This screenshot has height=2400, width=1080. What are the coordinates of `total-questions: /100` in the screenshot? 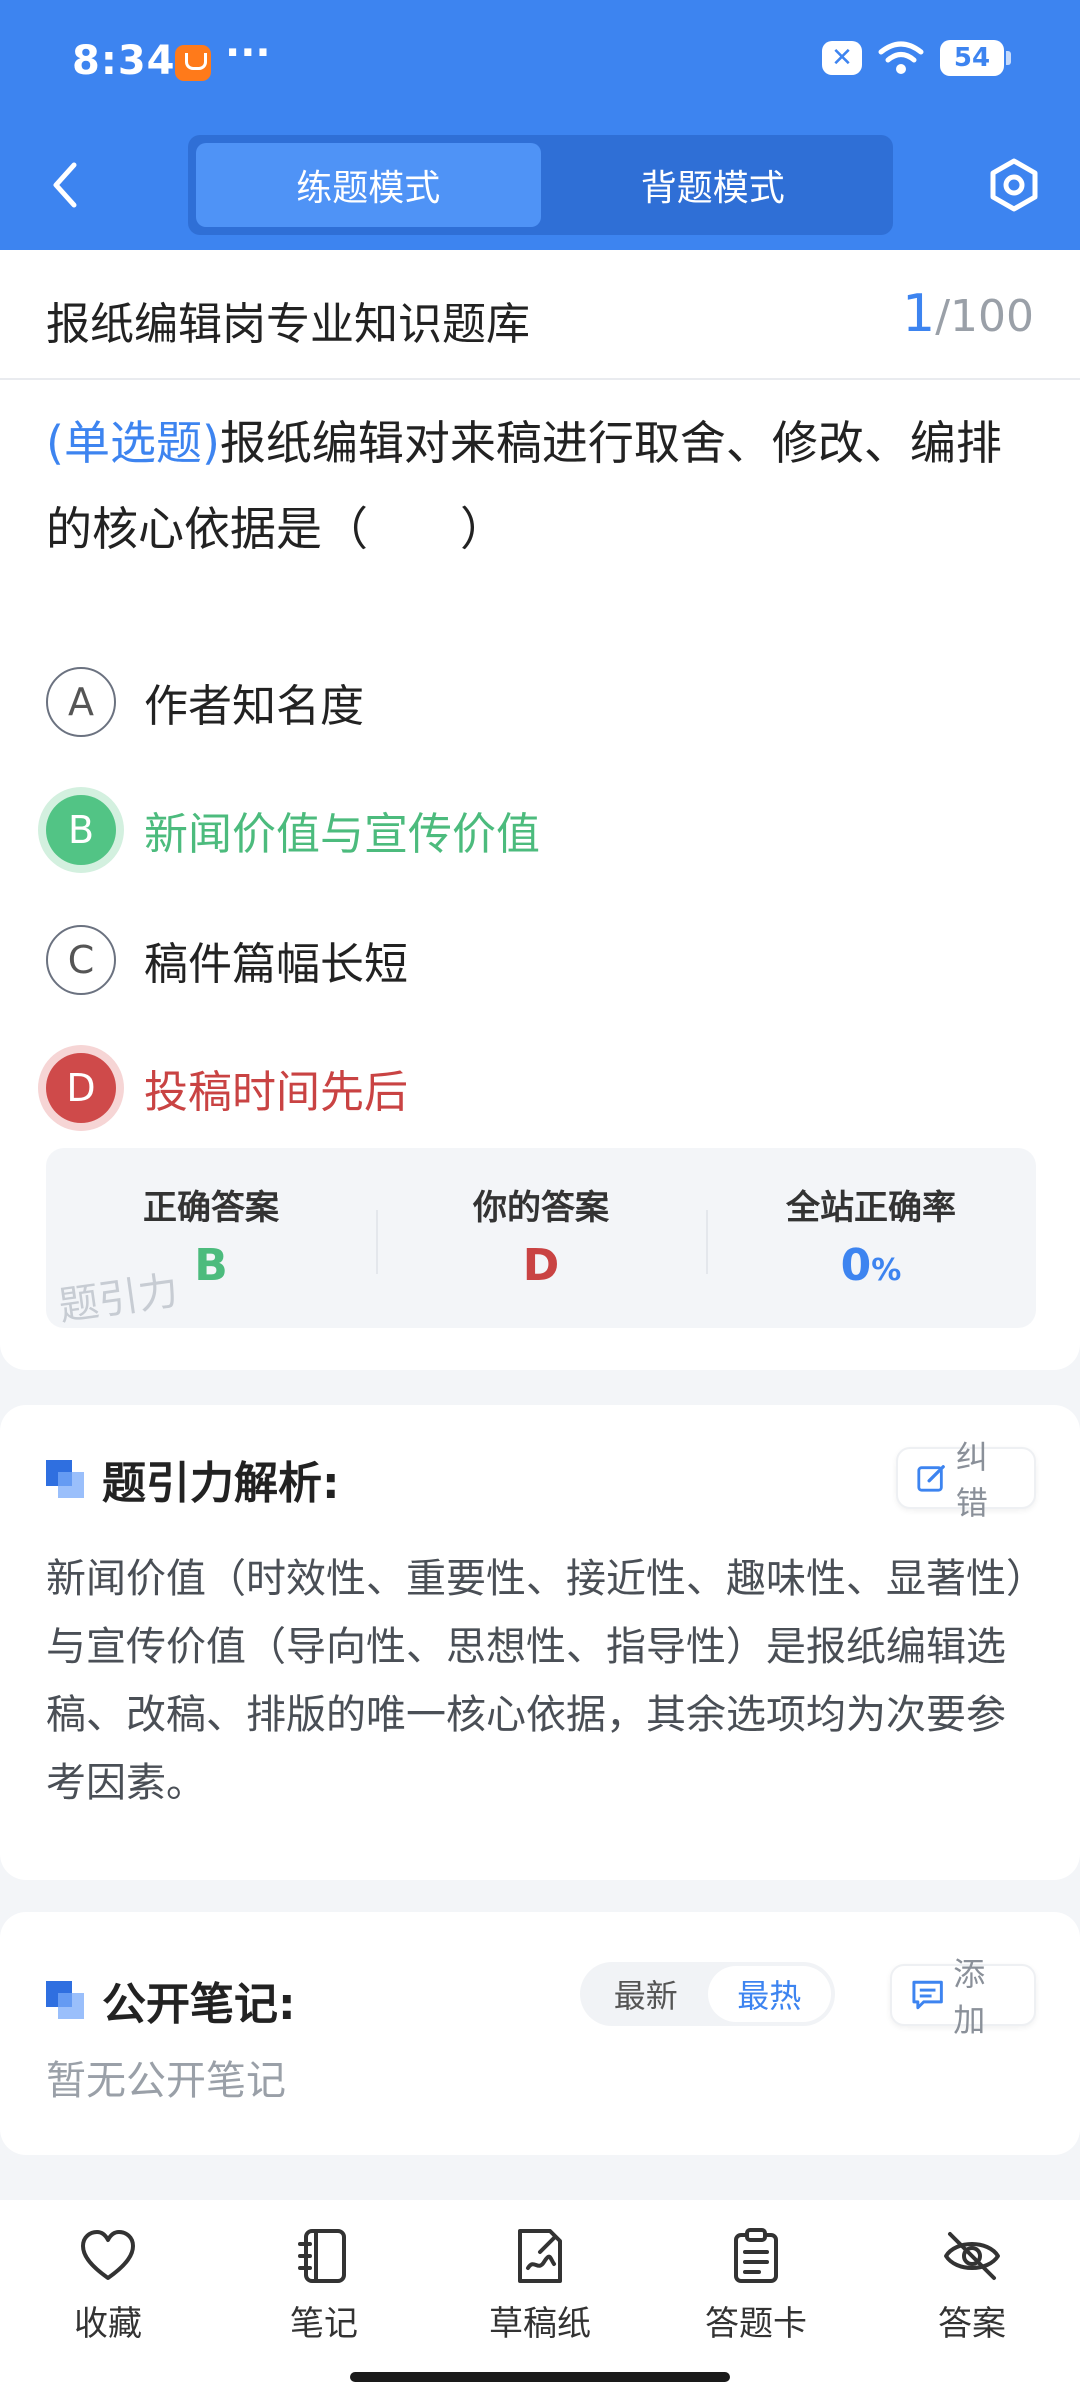 It's located at (984, 316).